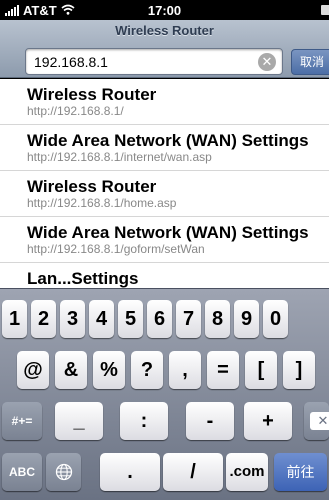 This screenshot has width=329, height=500. What do you see at coordinates (325, 10) in the screenshot?
I see `battery-icon` at bounding box center [325, 10].